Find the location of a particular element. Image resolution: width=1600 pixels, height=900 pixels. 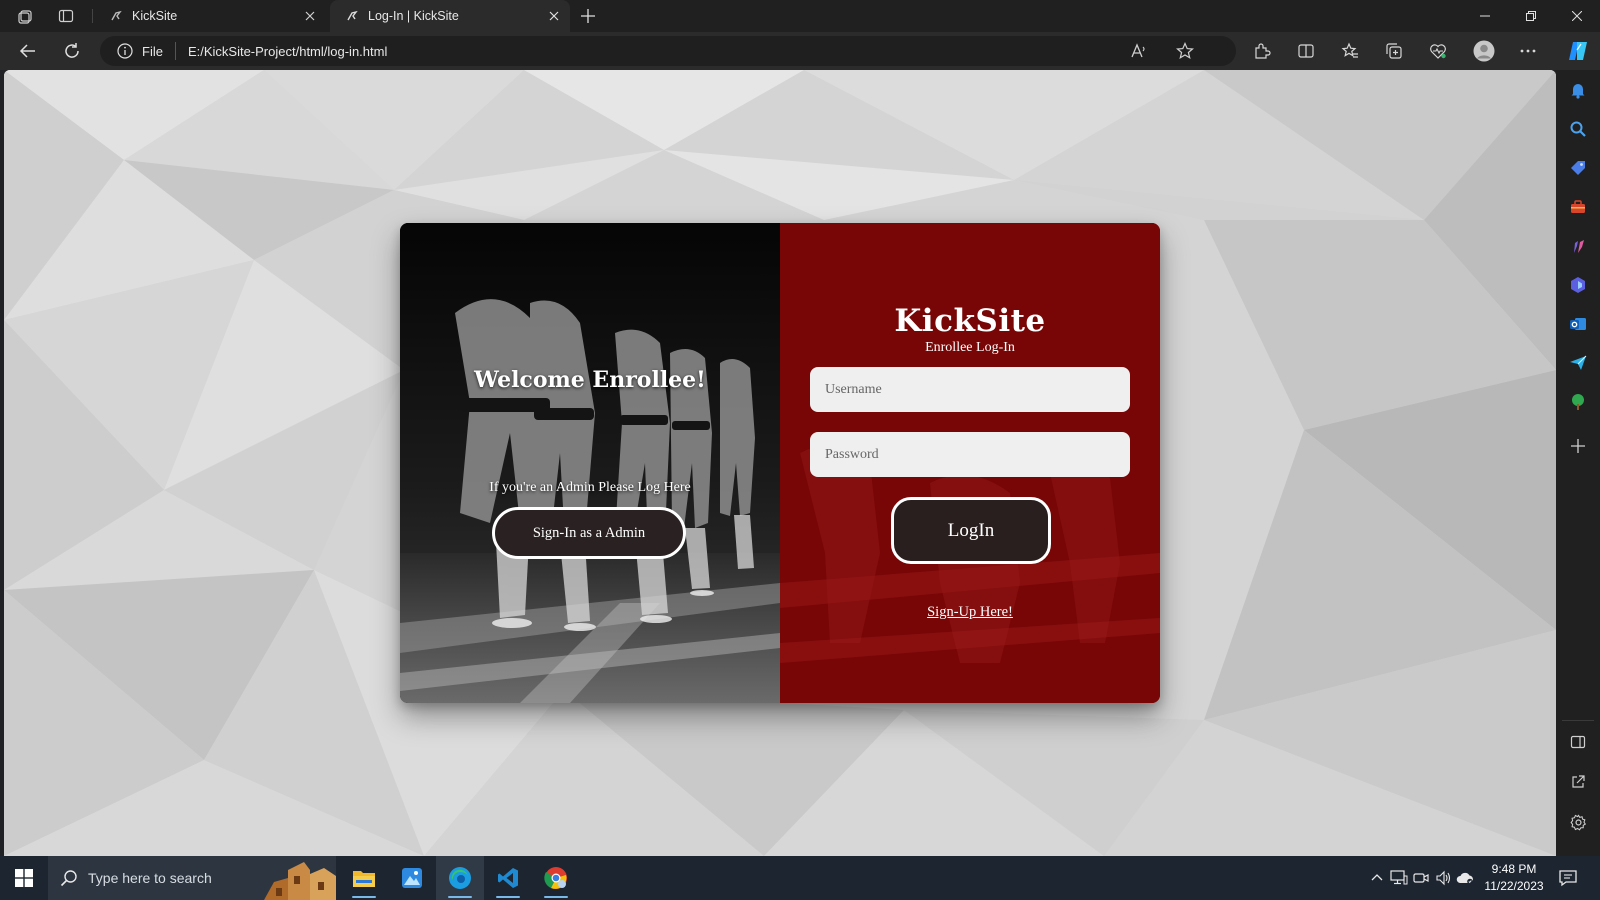

profile-avatar is located at coordinates (1484, 51).